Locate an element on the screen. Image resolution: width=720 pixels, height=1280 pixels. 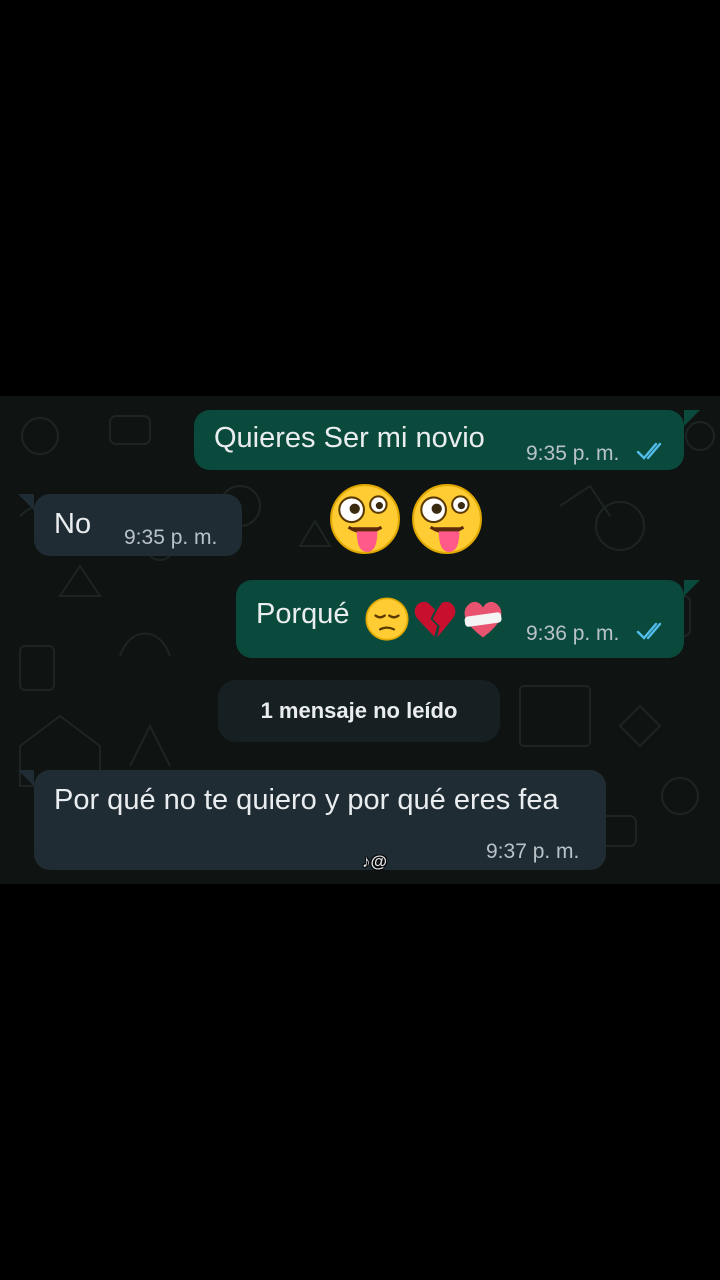
outgoing-message: Porqué 9:36 p. m. is located at coordinates (460, 619).